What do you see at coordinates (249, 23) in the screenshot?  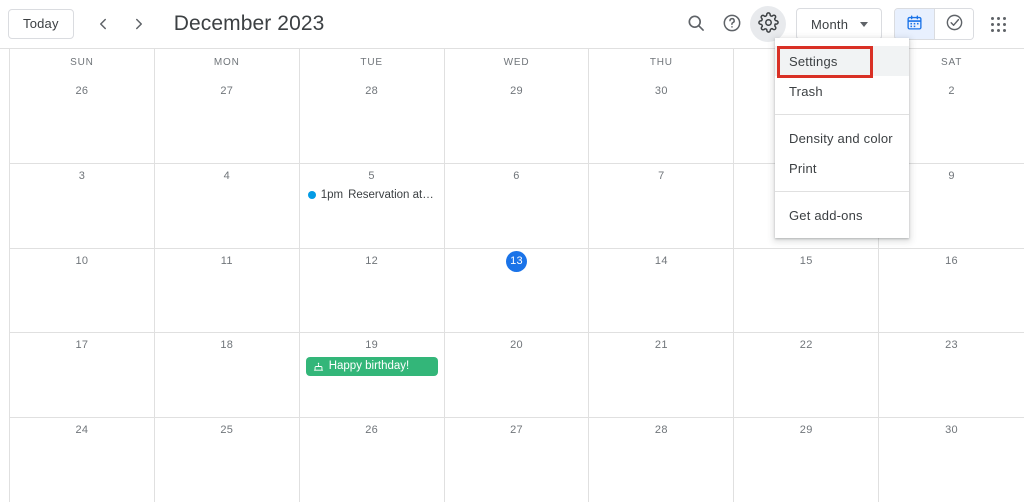 I see `page-title: December 2023` at bounding box center [249, 23].